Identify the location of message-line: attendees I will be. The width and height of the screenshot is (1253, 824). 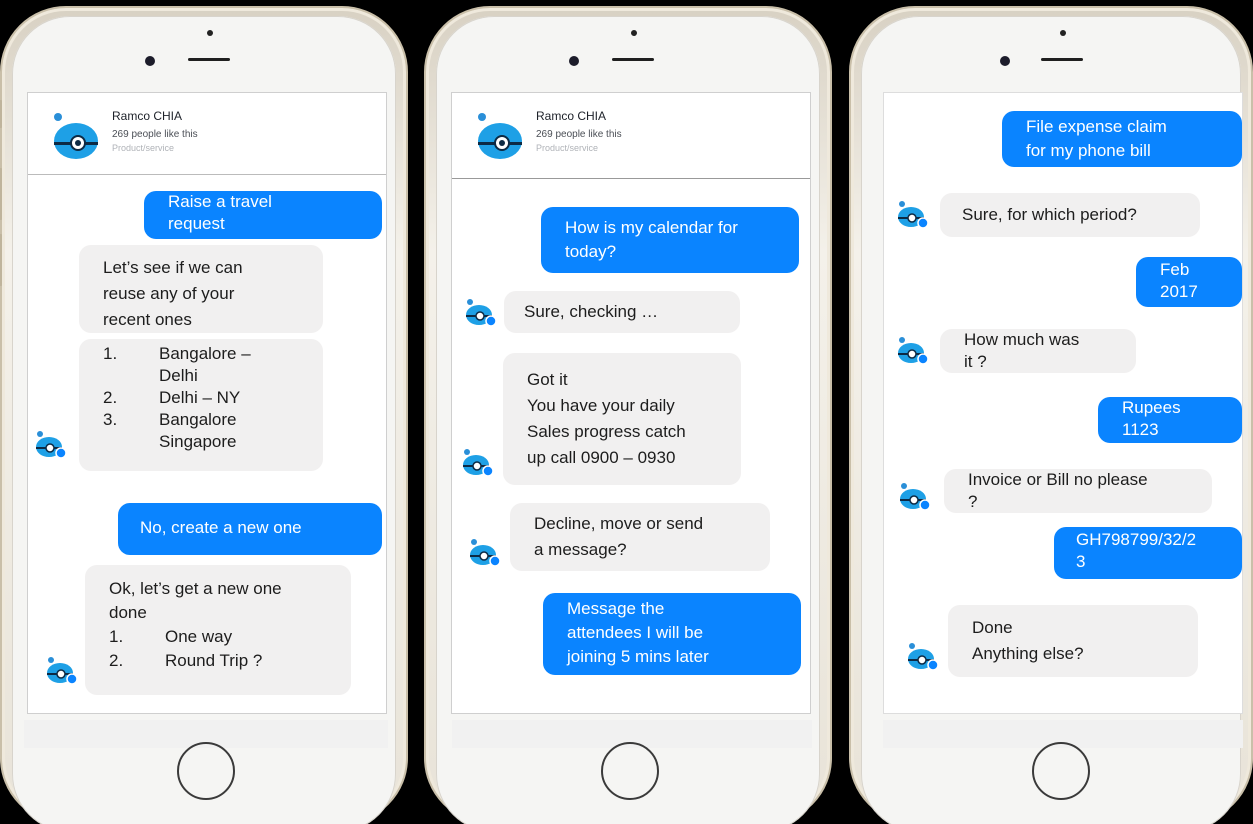
(635, 632).